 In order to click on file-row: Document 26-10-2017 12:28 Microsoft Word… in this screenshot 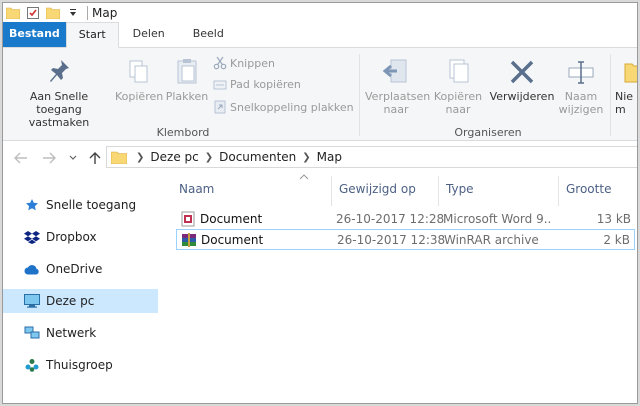, I will do `click(405, 218)`.